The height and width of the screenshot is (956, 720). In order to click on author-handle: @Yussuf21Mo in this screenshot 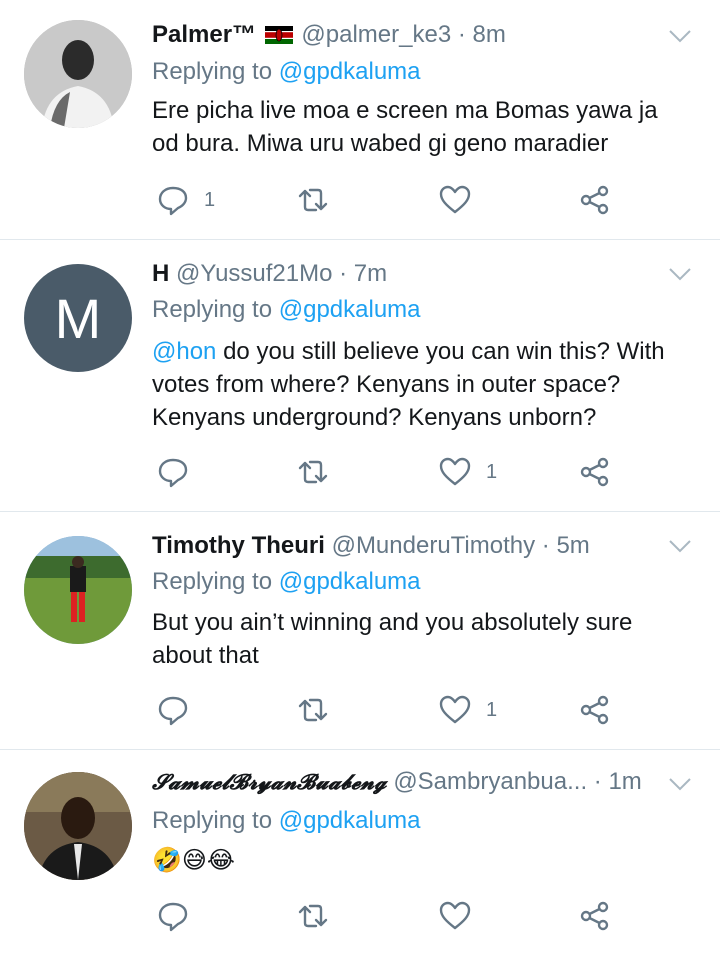, I will do `click(254, 273)`.